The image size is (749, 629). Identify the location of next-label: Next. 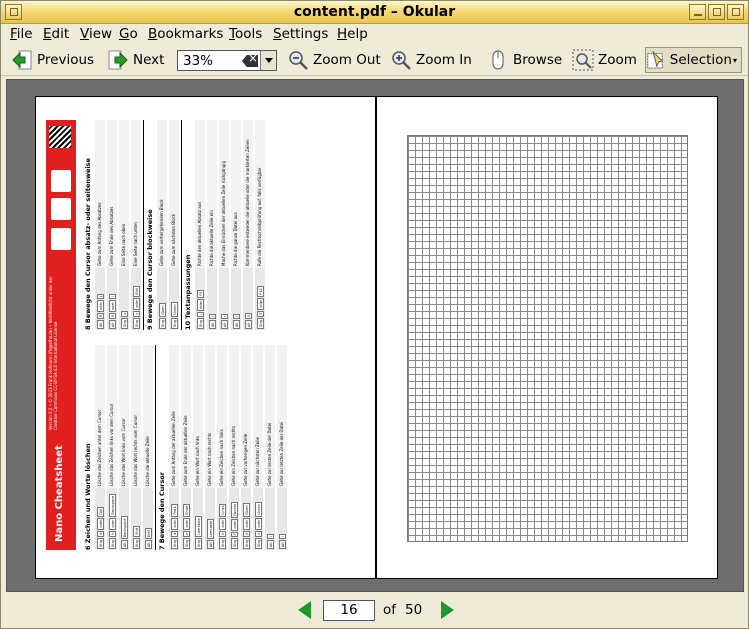
(149, 60).